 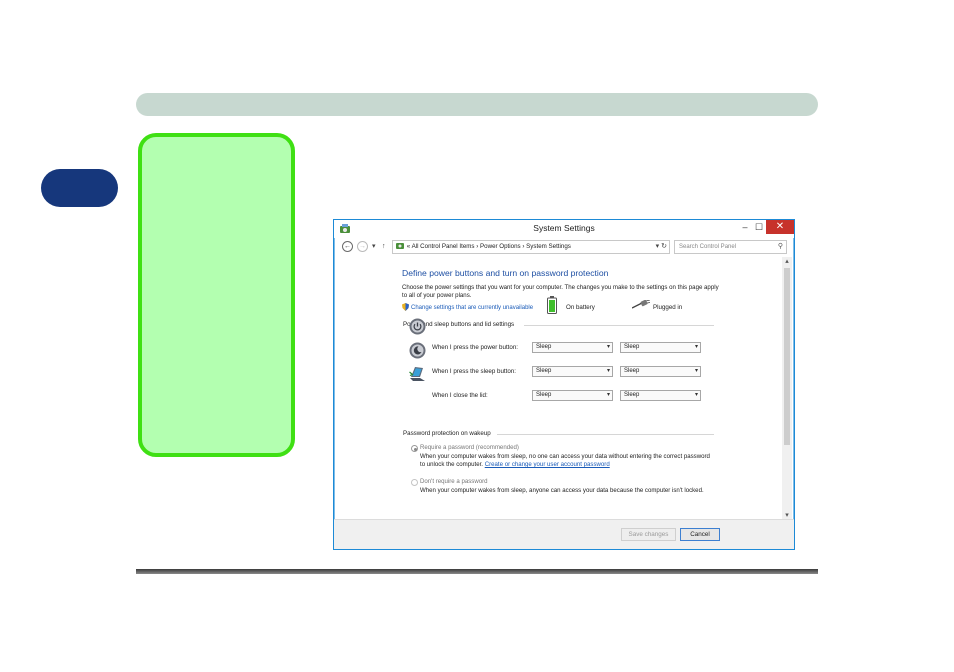 I want to click on page-header-bar, so click(x=477, y=104).